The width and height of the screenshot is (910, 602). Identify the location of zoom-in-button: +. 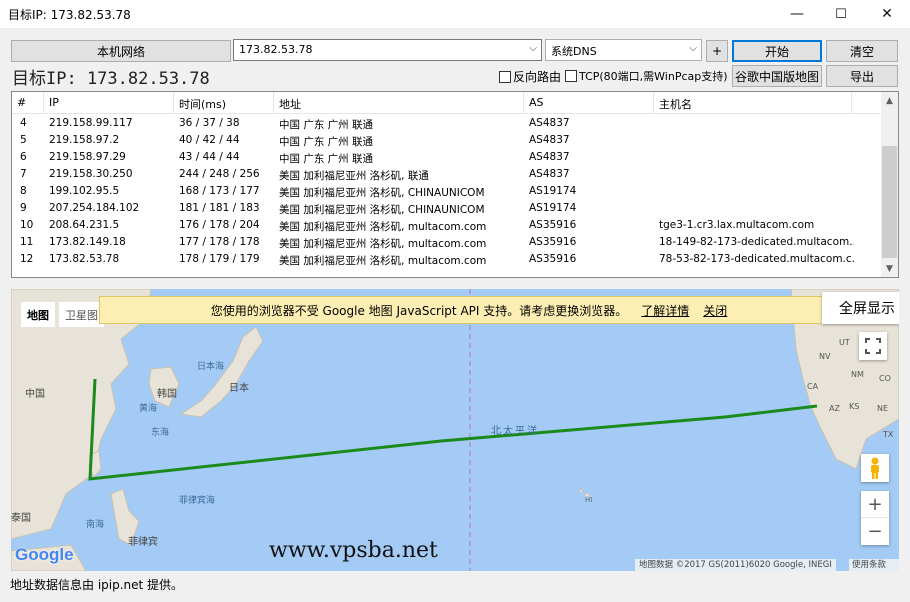
(875, 504).